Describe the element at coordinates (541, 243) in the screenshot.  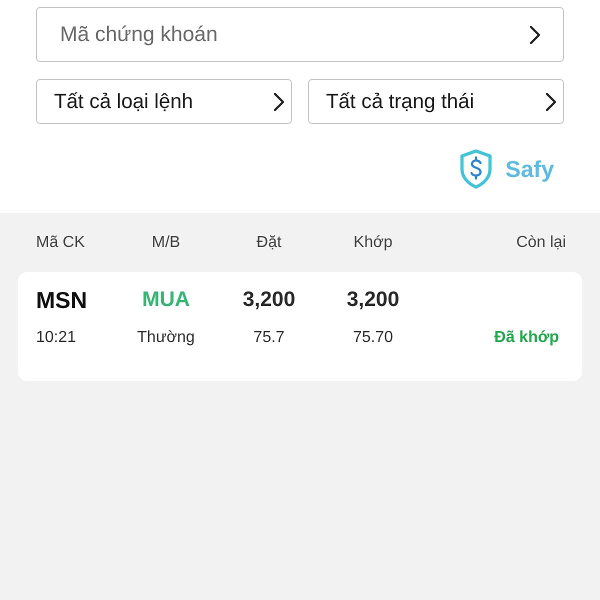
I see `column-header: Còn lại` at that location.